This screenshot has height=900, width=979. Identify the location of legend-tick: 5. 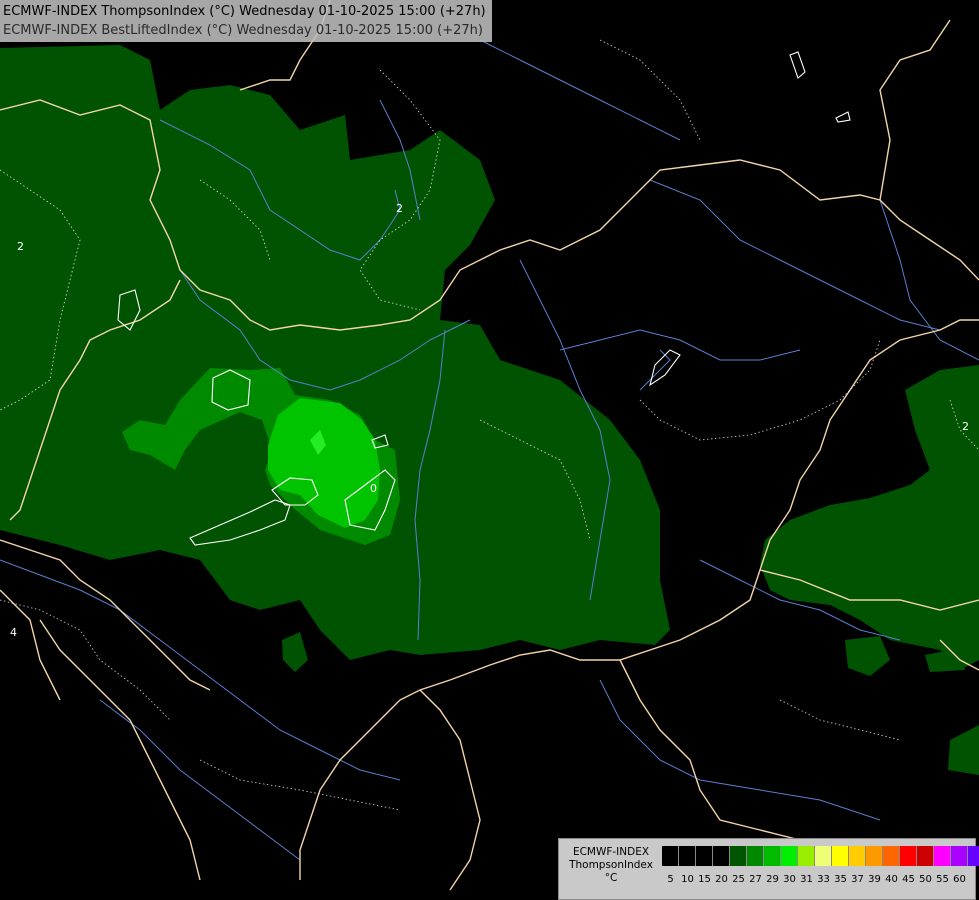
(670, 879).